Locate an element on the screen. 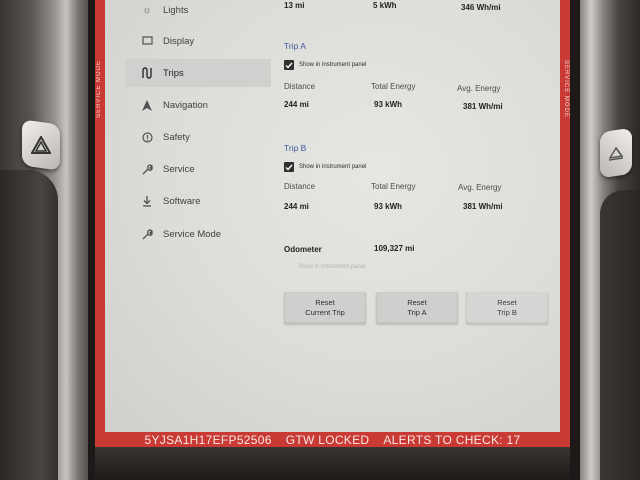 The width and height of the screenshot is (640, 480). alerts-count-text: ALERTS TO CHECK: 17 is located at coordinates (452, 439).